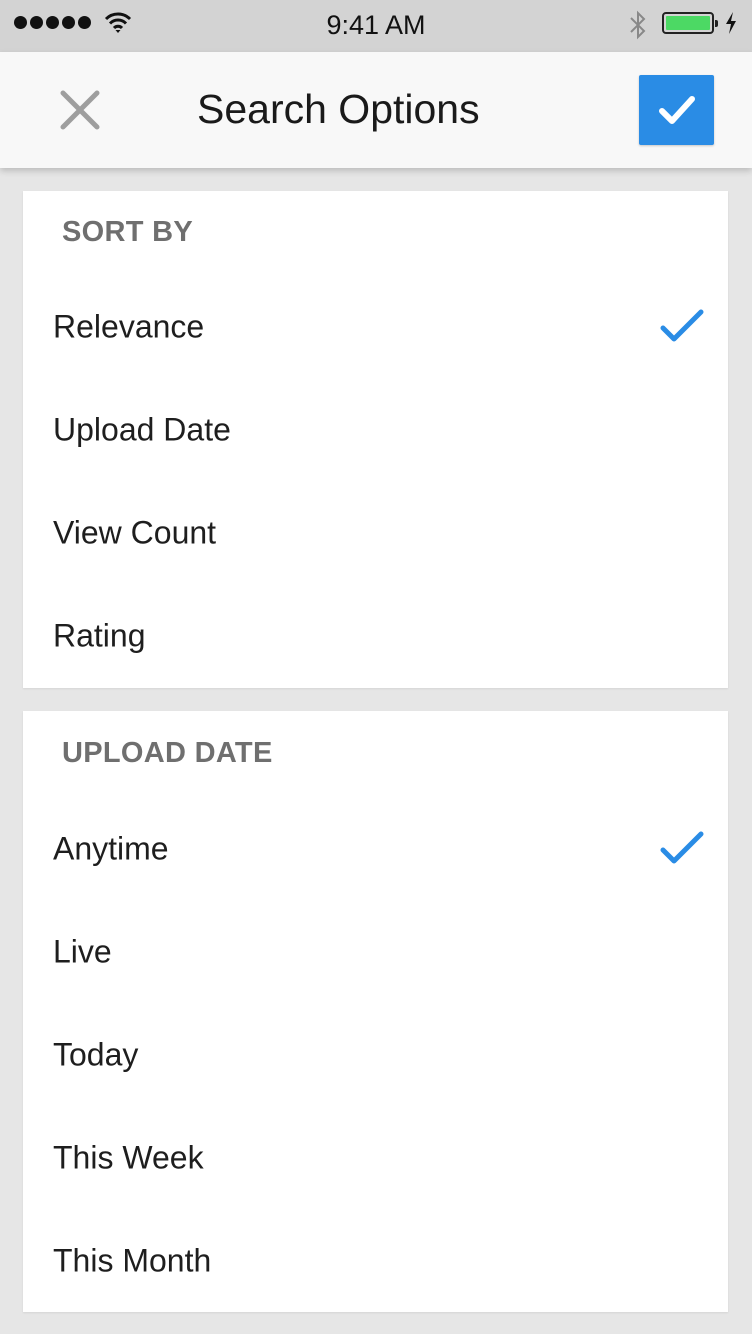 The image size is (752, 1334). Describe the element at coordinates (96, 1054) in the screenshot. I see `option-label: Today` at that location.